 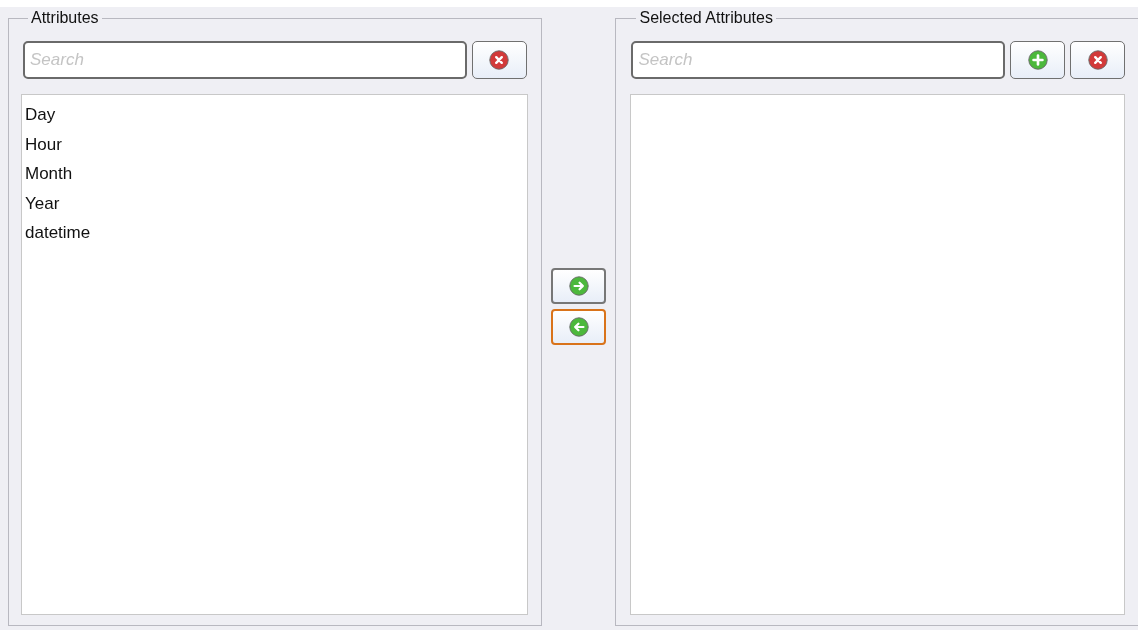 I want to click on list-item: datetime, so click(x=274, y=233).